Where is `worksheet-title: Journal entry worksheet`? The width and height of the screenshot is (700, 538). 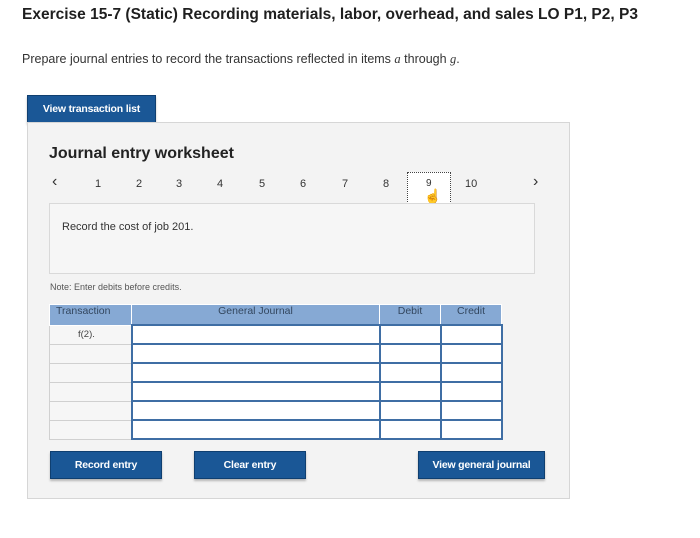 worksheet-title: Journal entry worksheet is located at coordinates (141, 153).